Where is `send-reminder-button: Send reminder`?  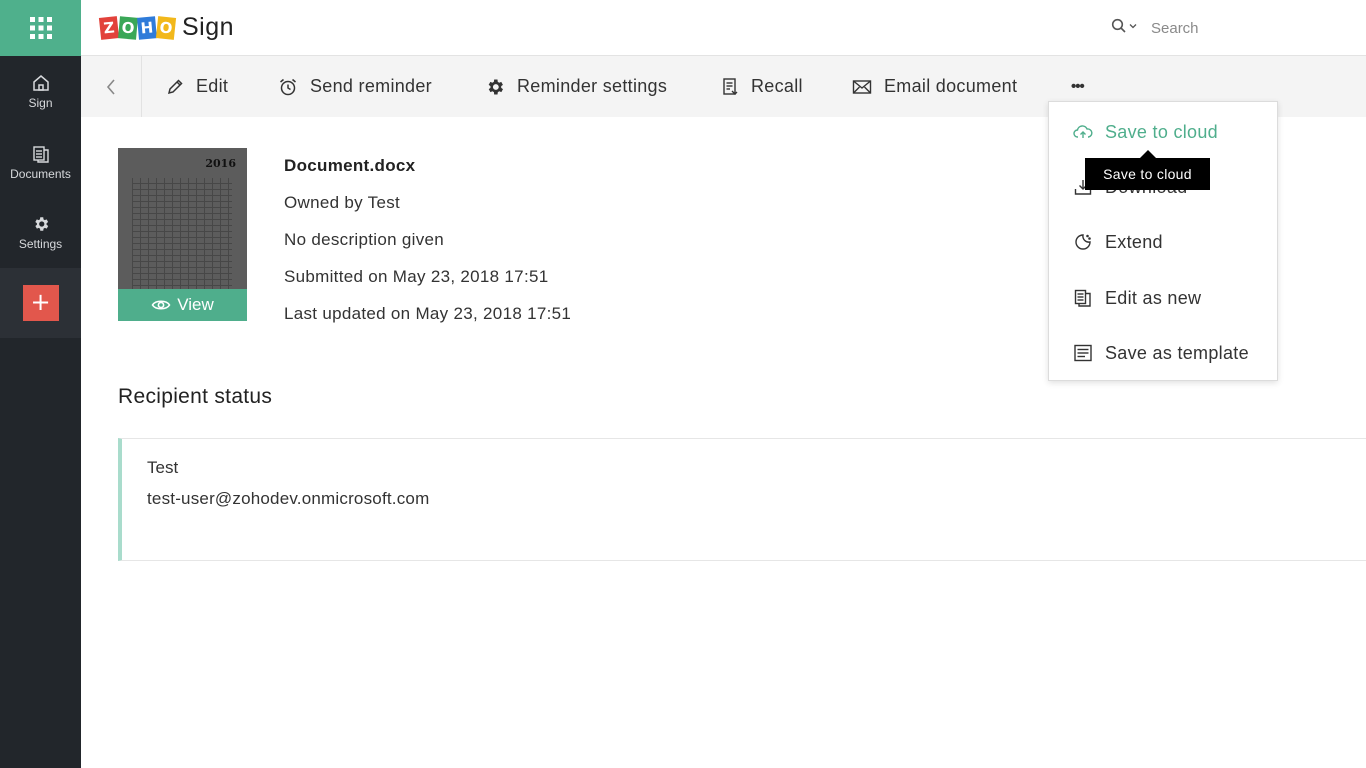
send-reminder-button: Send reminder is located at coordinates (355, 86).